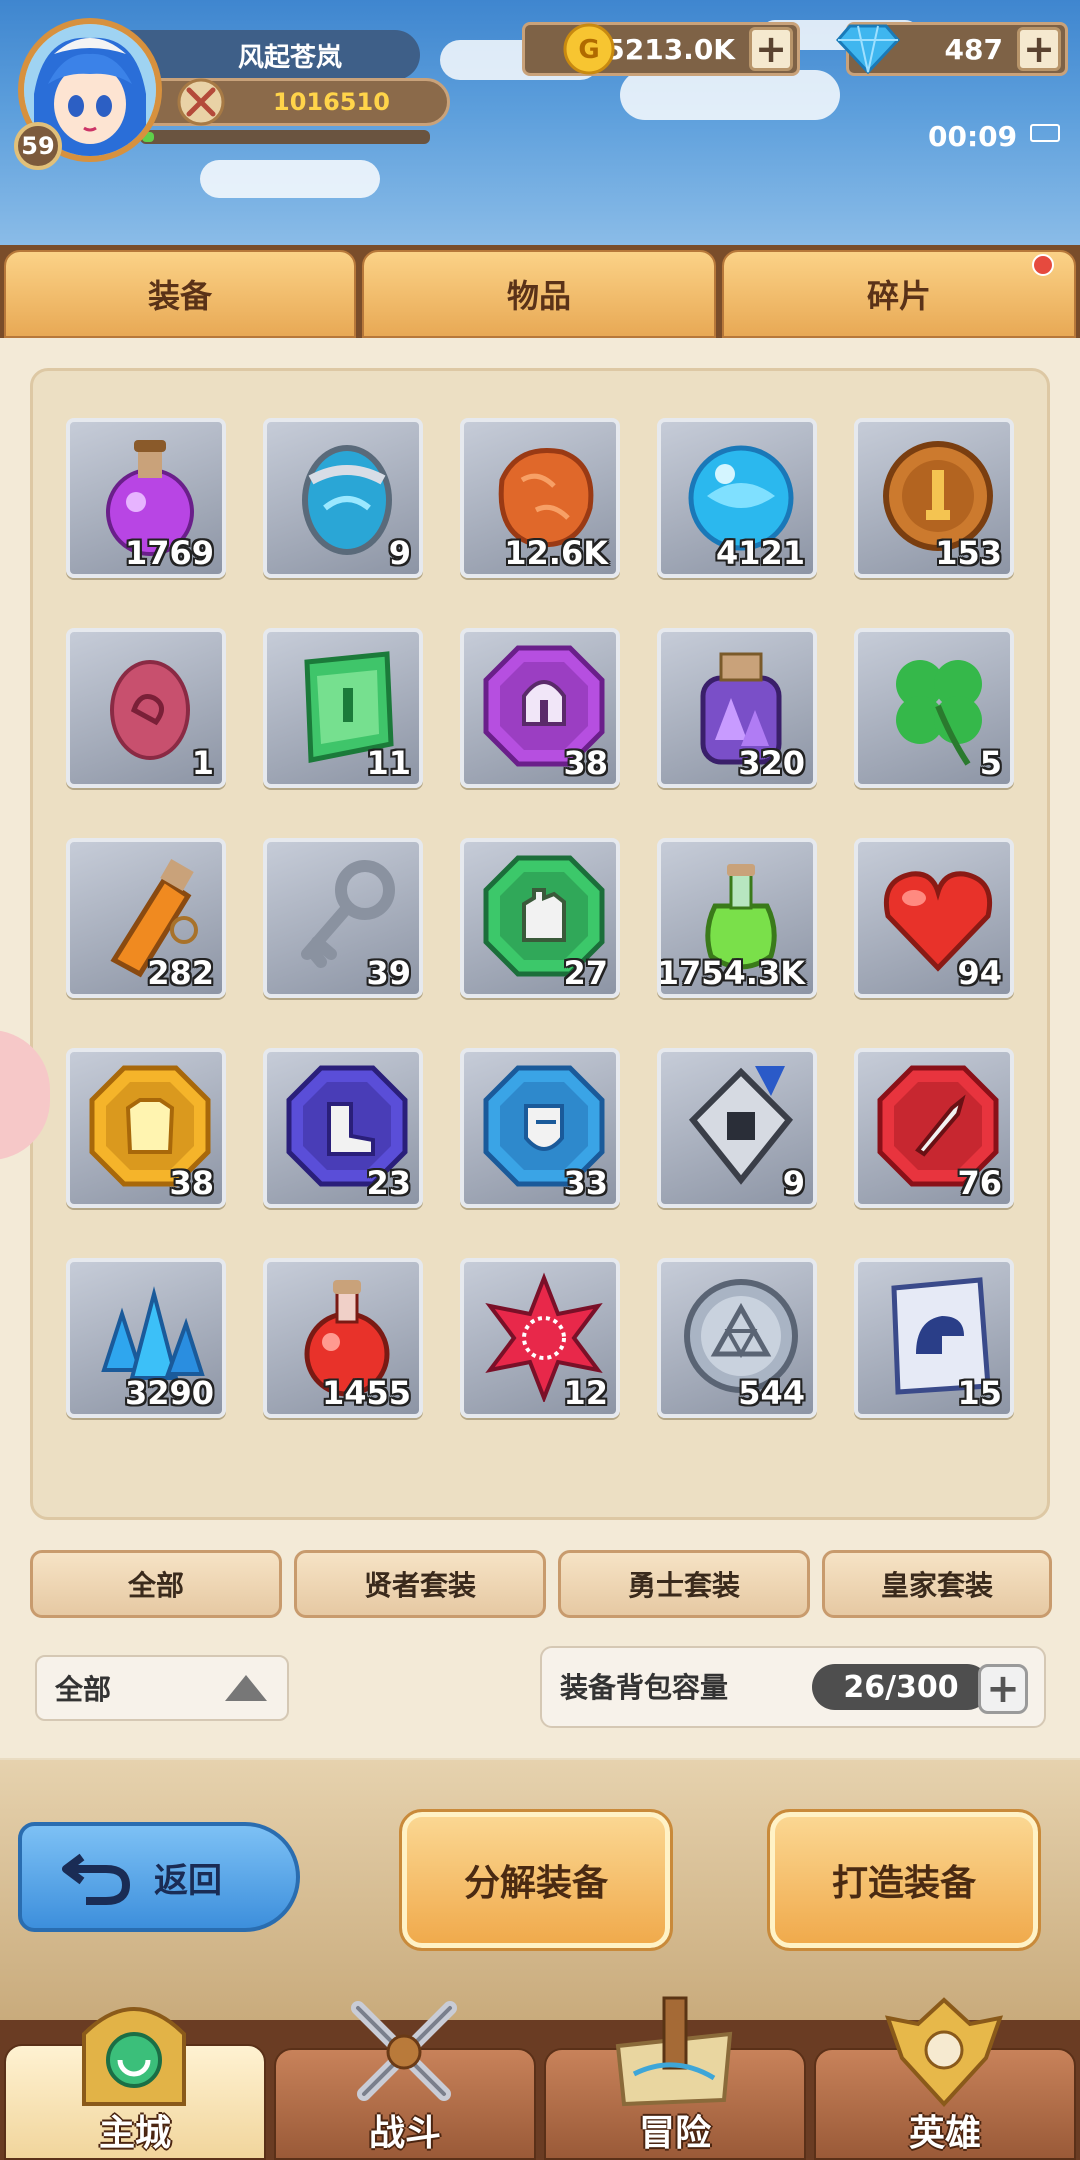 The width and height of the screenshot is (1080, 2160). I want to click on capacity-label: 装备背包容量, so click(644, 1687).